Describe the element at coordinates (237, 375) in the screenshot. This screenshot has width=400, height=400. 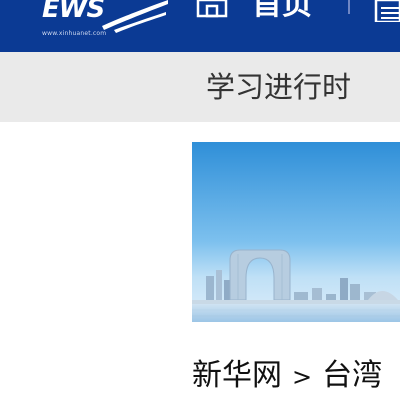
I see `breadcrumb-site-link: 新华网` at that location.